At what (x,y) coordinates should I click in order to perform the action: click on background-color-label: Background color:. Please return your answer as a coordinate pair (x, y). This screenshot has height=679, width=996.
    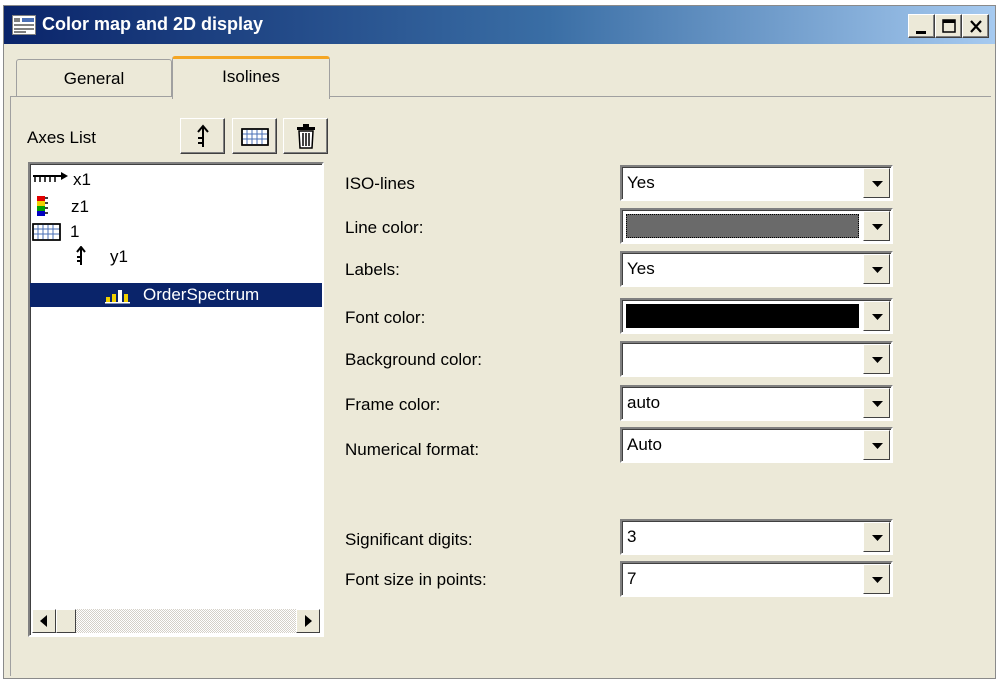
    Looking at the image, I should click on (414, 359).